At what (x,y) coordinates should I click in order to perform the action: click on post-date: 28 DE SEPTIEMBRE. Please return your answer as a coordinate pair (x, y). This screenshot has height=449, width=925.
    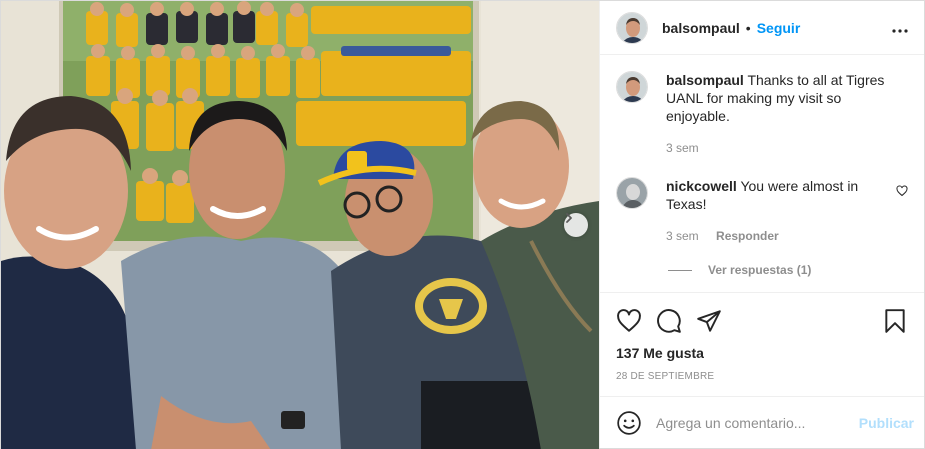
    Looking at the image, I should click on (762, 376).